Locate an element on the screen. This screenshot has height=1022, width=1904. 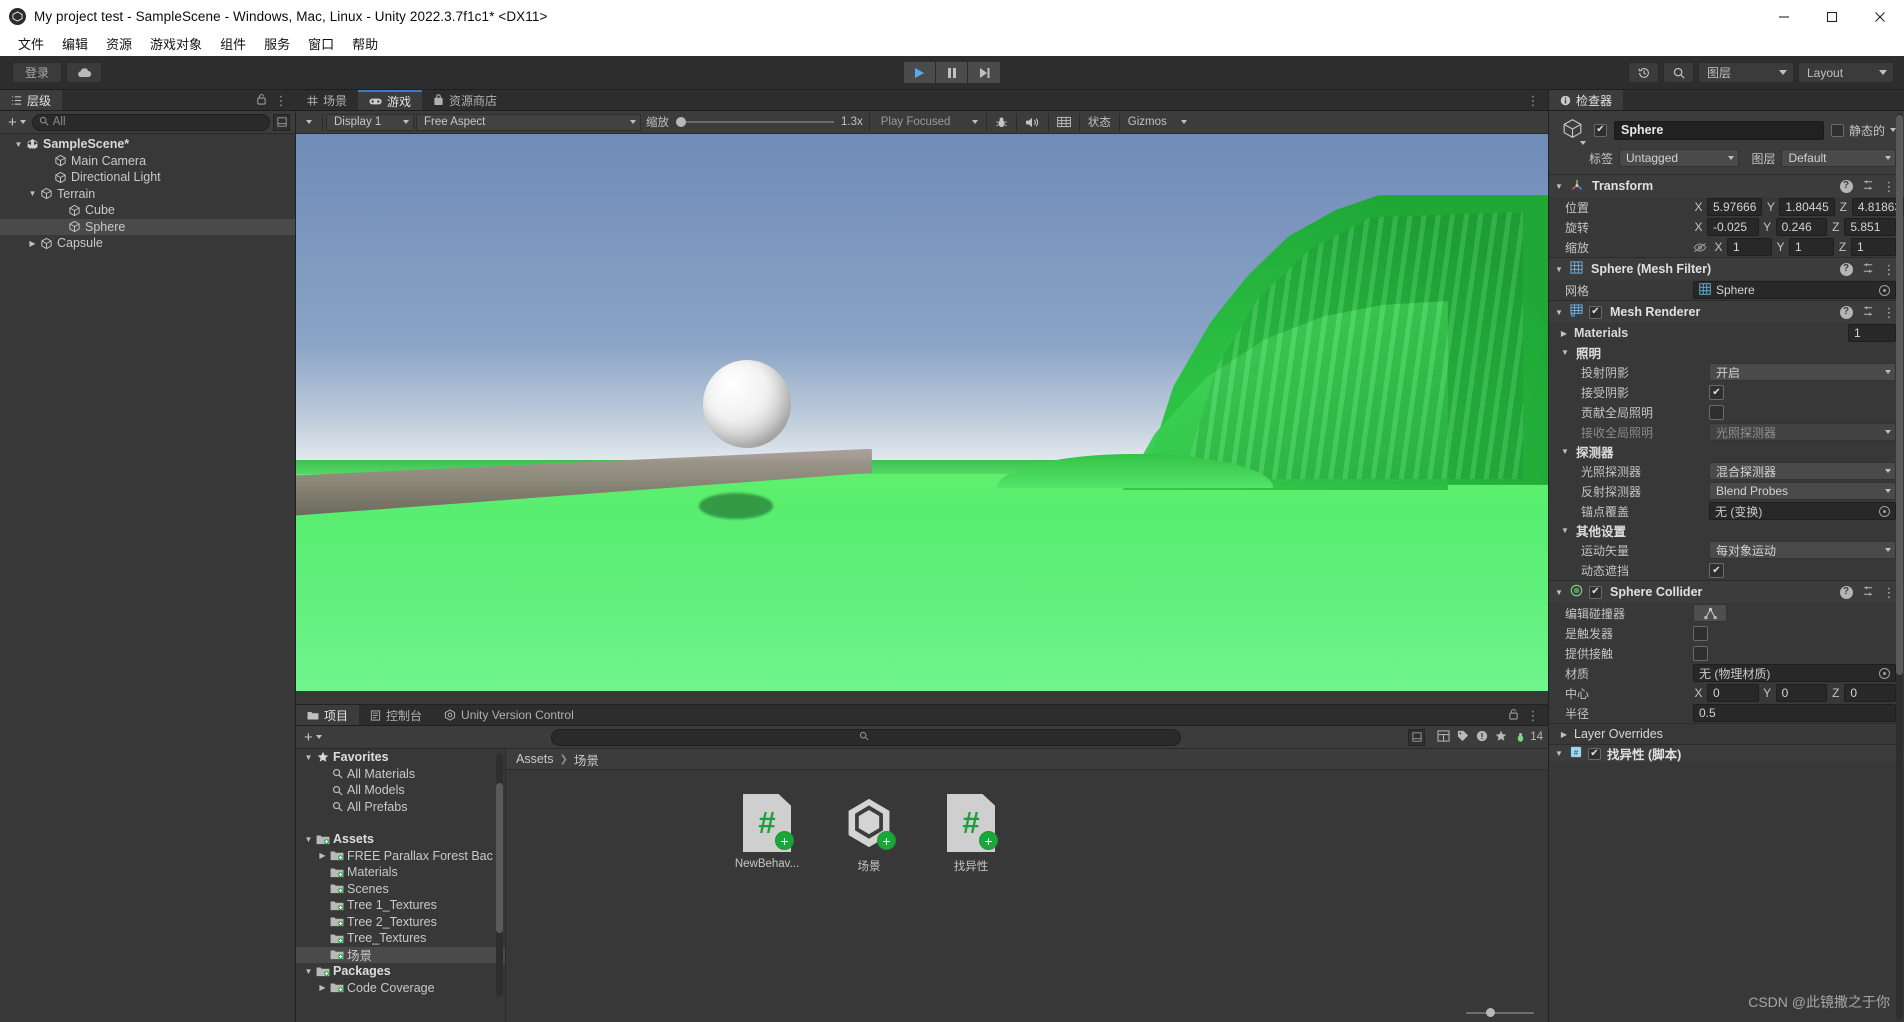
favorite-star-icon is located at coordinates (1501, 737).